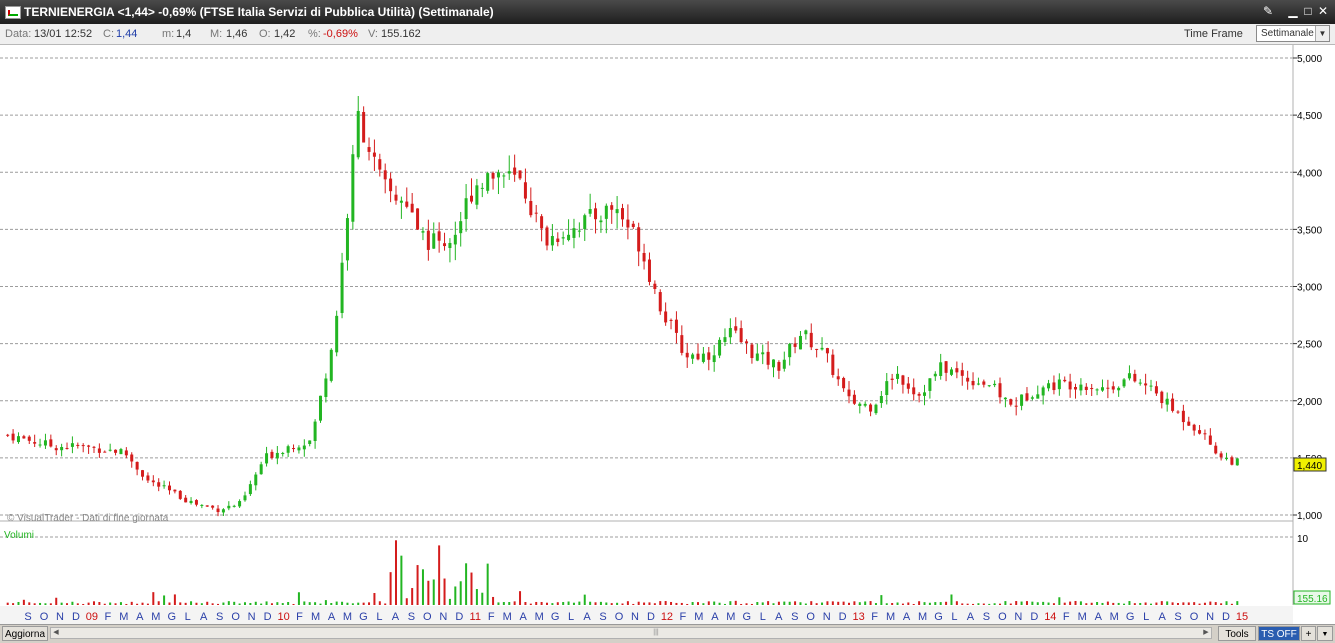  Describe the element at coordinates (25, 633) in the screenshot. I see `update-button: Aggiorna` at that location.